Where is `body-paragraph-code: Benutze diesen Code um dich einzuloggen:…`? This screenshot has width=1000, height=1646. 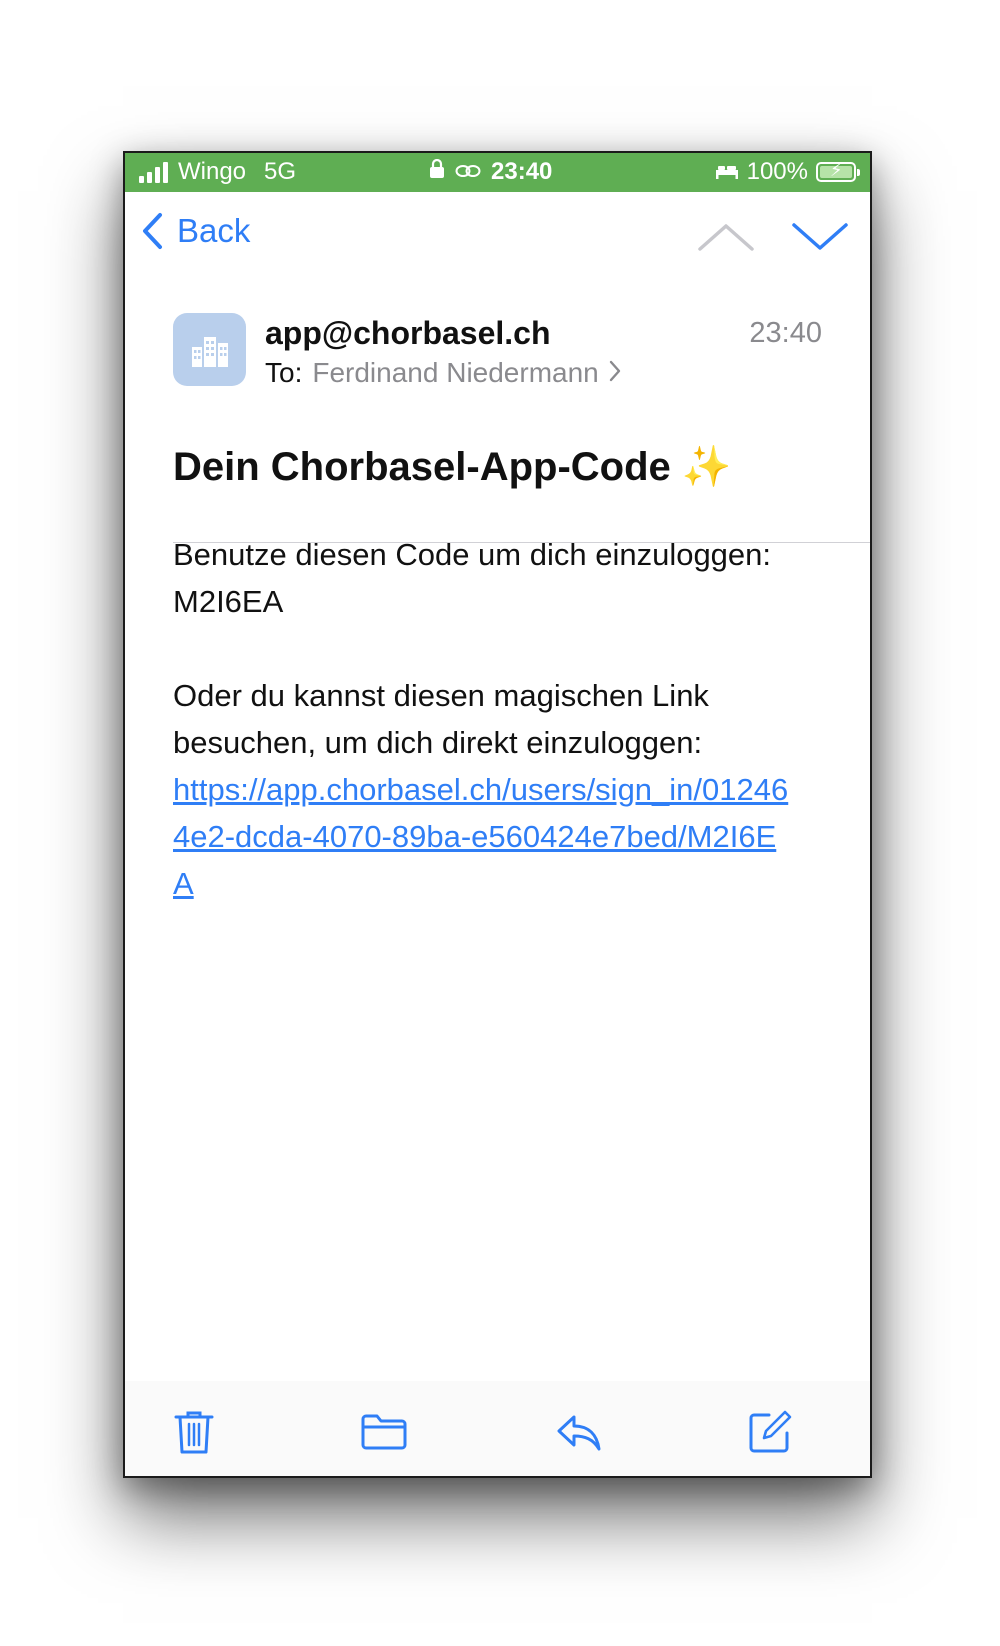 body-paragraph-code: Benutze diesen Code um dich einzuloggen:… is located at coordinates (472, 578).